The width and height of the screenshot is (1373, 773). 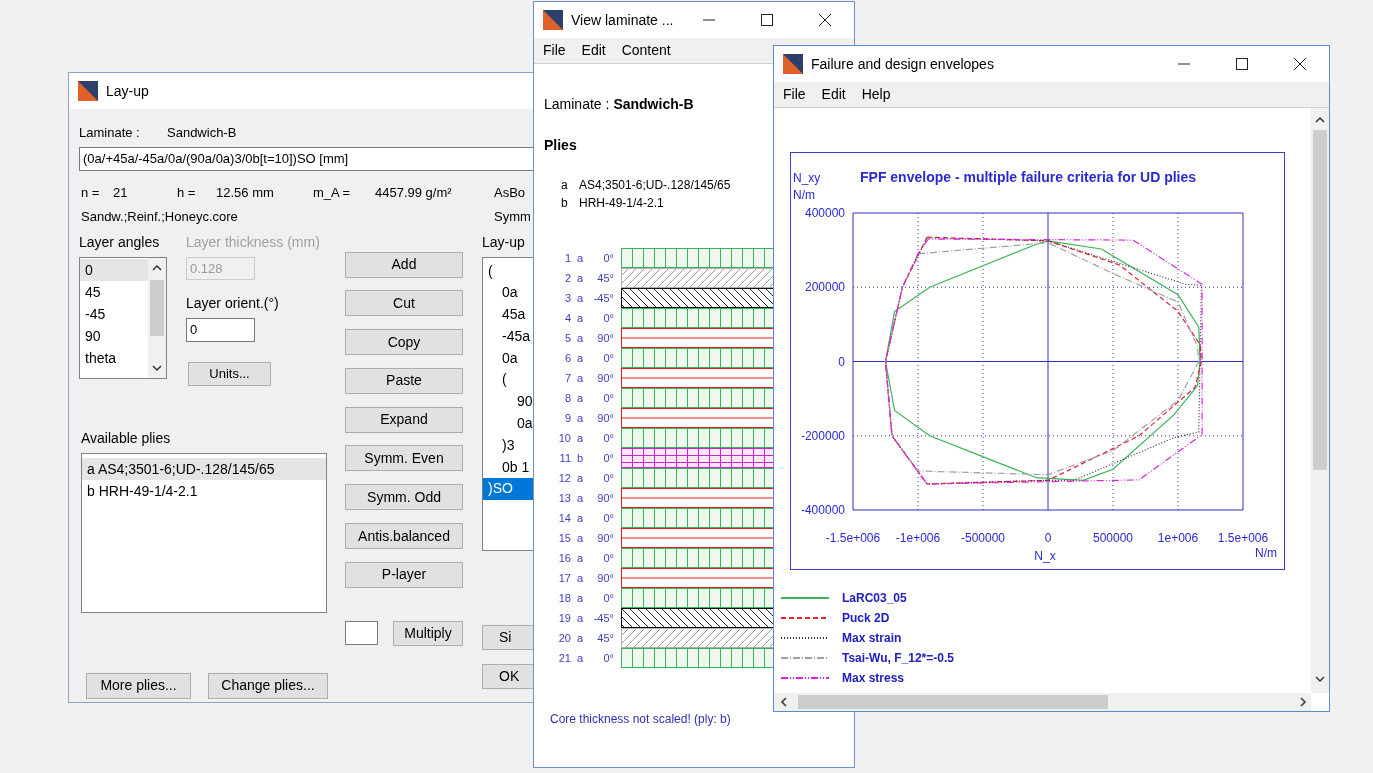 I want to click on ply-number: 17, so click(x=564, y=578).